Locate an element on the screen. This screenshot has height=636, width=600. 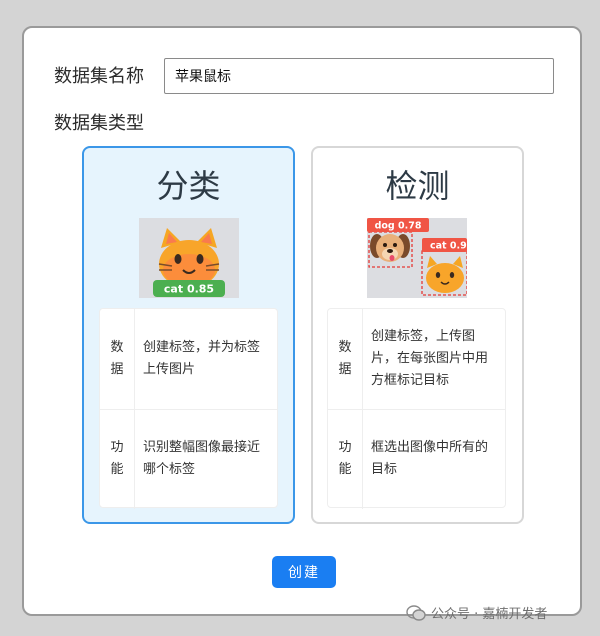
classification-info-table: 数 据 创建标签，并为标签上传图片 功 能 识别整幅图像最接近哪个标签 is located at coordinates (188, 408).